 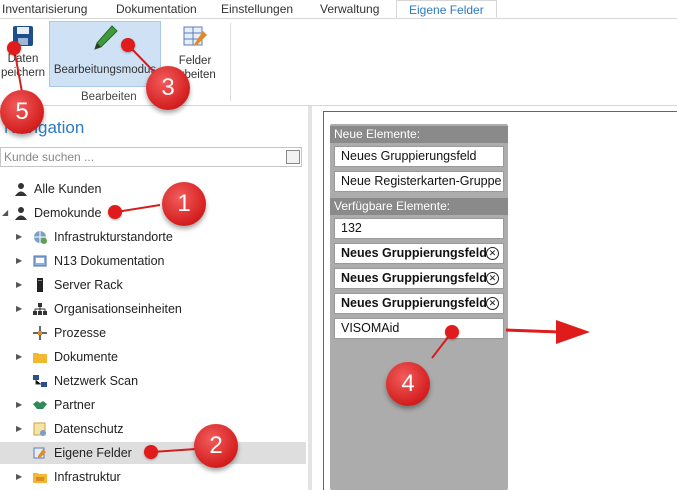 What do you see at coordinates (533, 331) in the screenshot?
I see `arrow-shaft` at bounding box center [533, 331].